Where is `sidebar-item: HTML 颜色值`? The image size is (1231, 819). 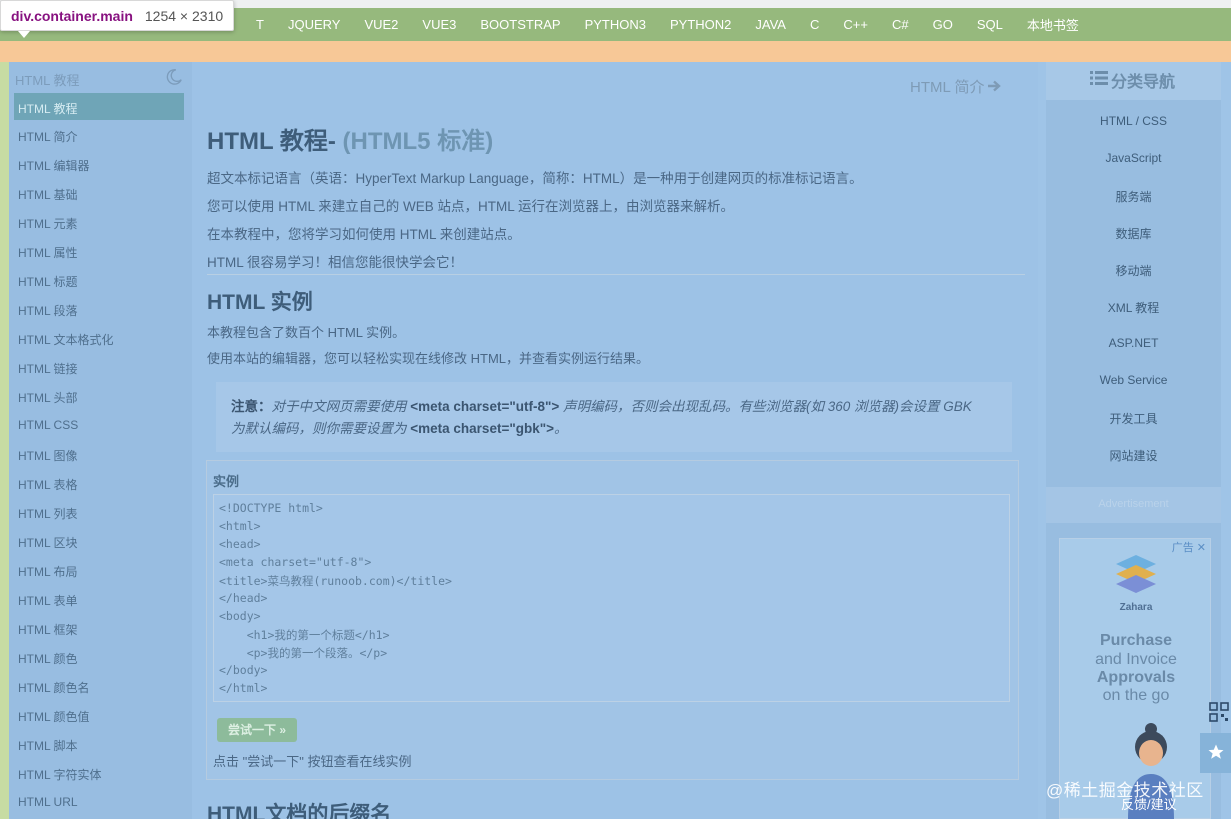 sidebar-item: HTML 颜色值 is located at coordinates (54, 716).